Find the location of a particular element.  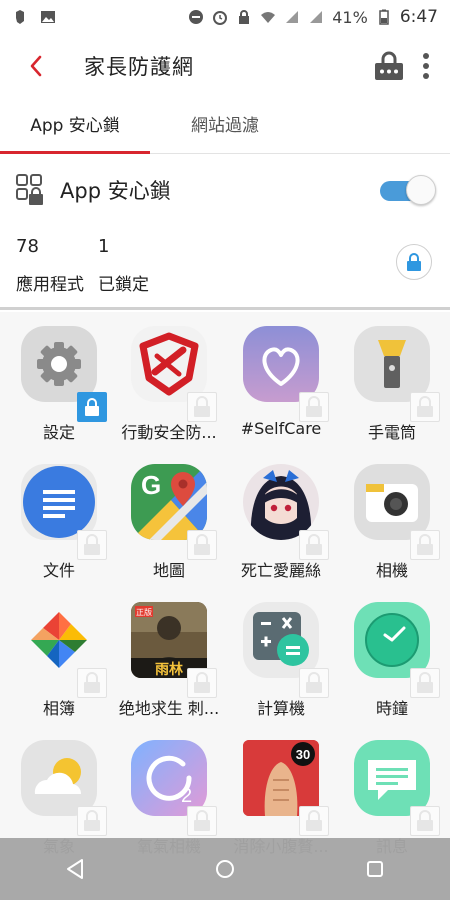

tab-web-filter: 網站過濾 is located at coordinates (225, 125).